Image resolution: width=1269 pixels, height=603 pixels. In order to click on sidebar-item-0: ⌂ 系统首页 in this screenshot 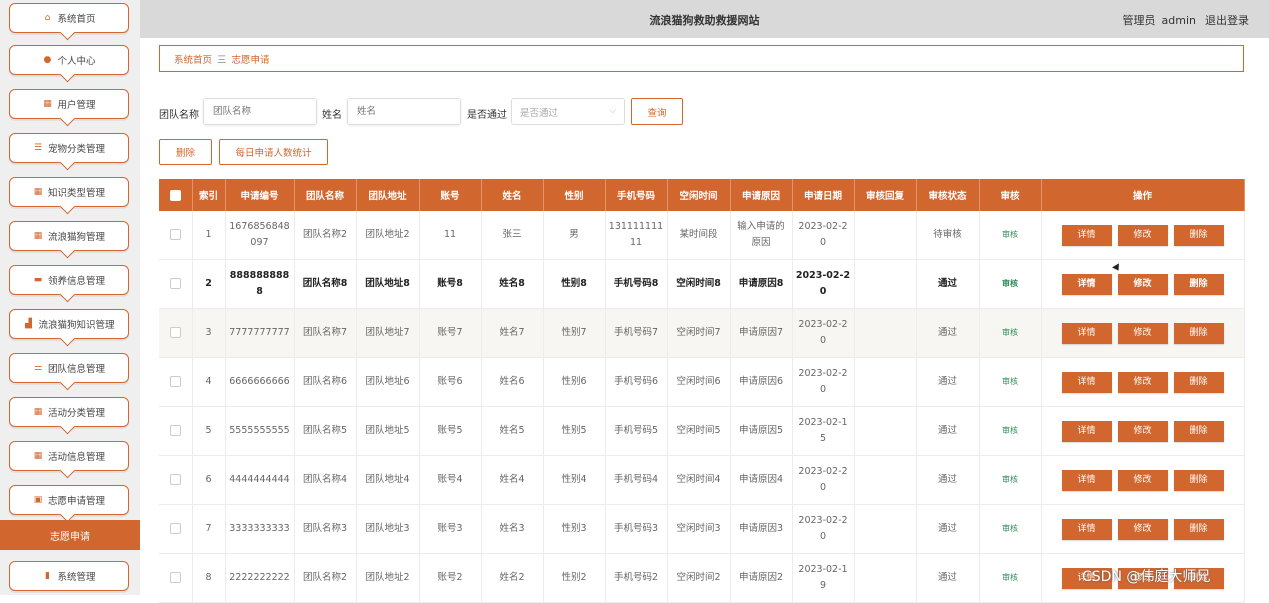, I will do `click(69, 22)`.